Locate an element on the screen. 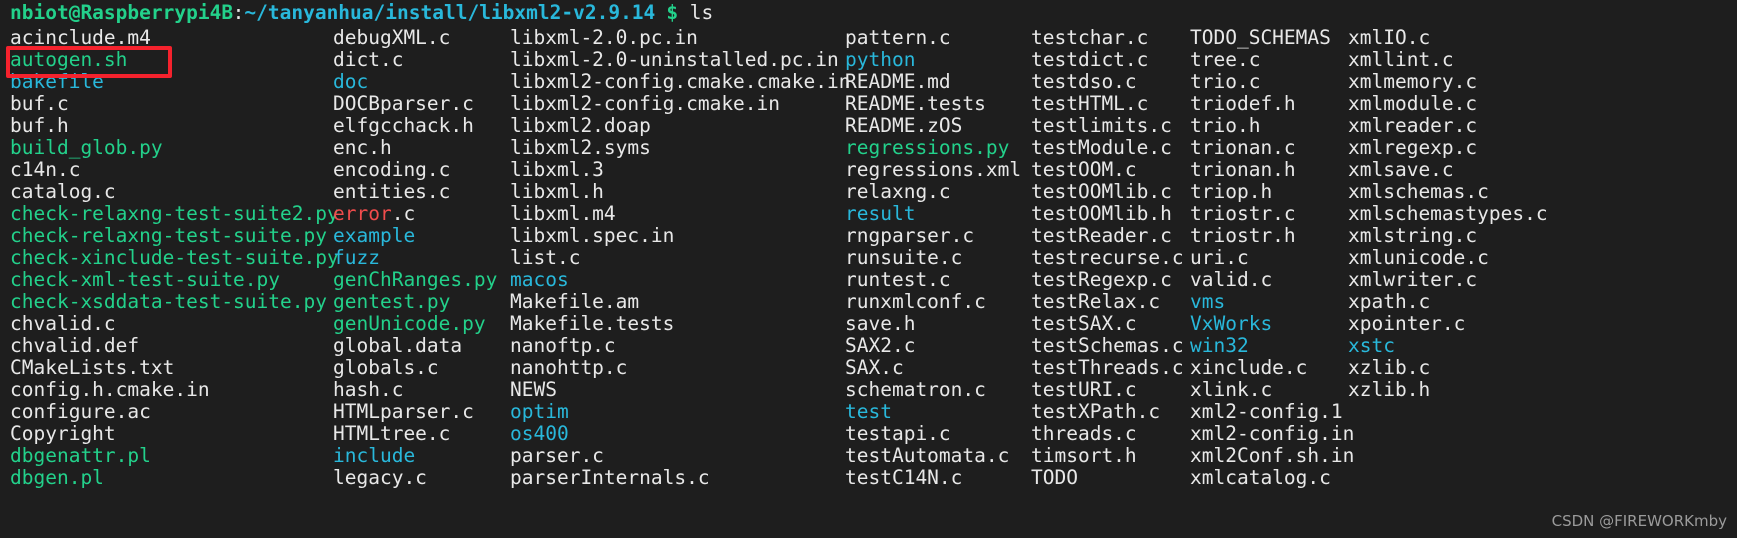  file-entry: testdict.c is located at coordinates (1089, 60).